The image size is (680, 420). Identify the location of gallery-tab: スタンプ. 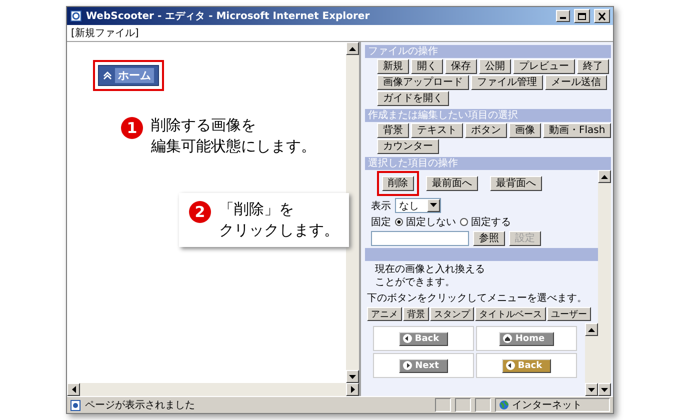
(452, 314).